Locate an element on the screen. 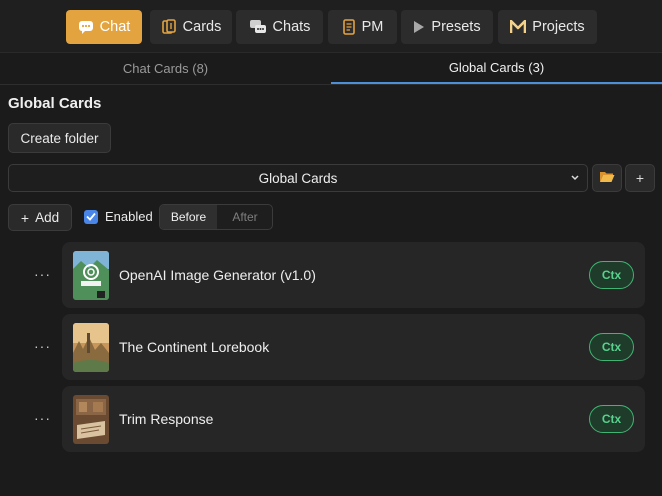 Image resolution: width=662 pixels, height=496 pixels. nav-label: Chats is located at coordinates (291, 27).